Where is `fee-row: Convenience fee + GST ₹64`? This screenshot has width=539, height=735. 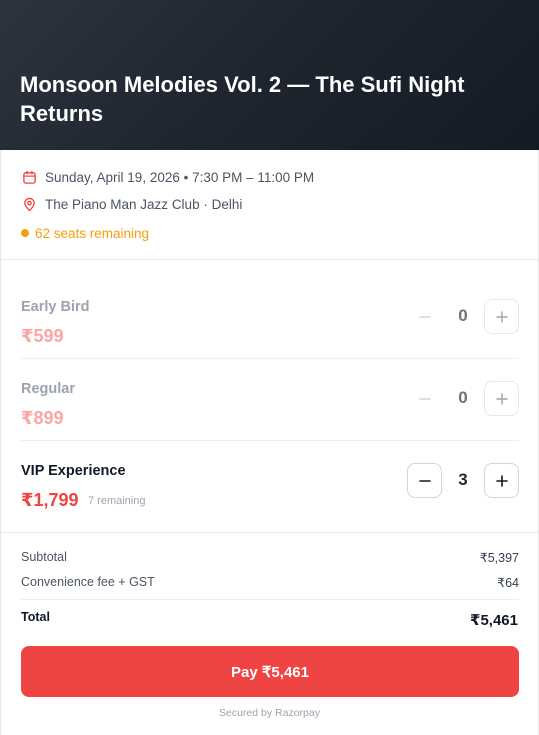 fee-row: Convenience fee + GST ₹64 is located at coordinates (270, 582).